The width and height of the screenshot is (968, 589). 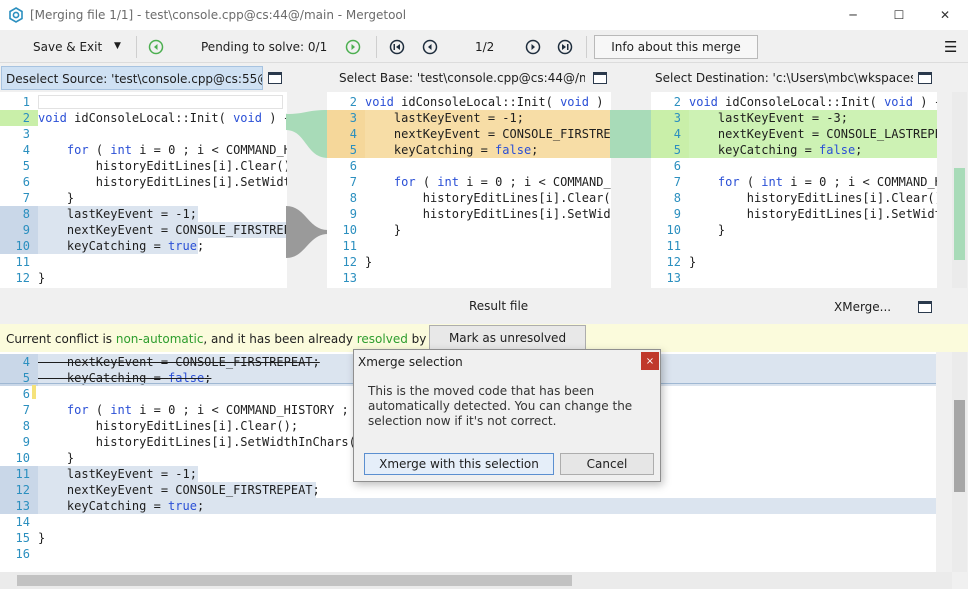 What do you see at coordinates (26, 102) in the screenshot?
I see `line-number: 1` at bounding box center [26, 102].